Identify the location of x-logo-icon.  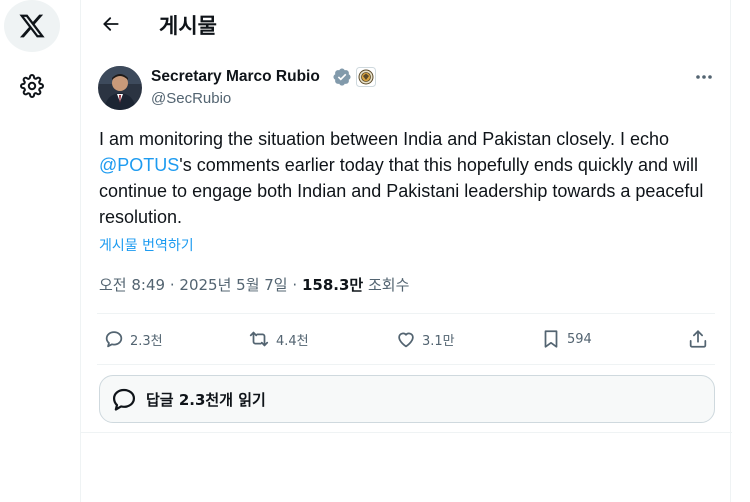
(32, 26).